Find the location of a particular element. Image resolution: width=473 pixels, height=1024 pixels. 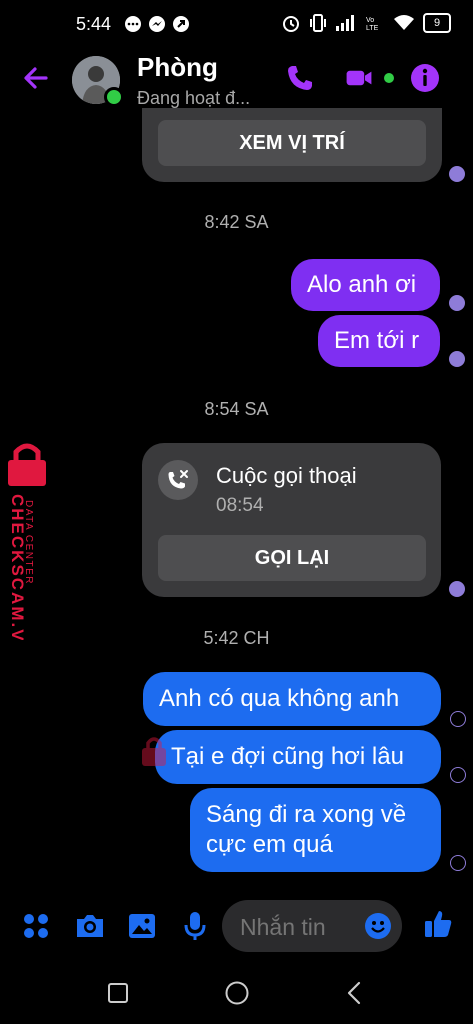

status-notification-icons is located at coordinates (157, 24).